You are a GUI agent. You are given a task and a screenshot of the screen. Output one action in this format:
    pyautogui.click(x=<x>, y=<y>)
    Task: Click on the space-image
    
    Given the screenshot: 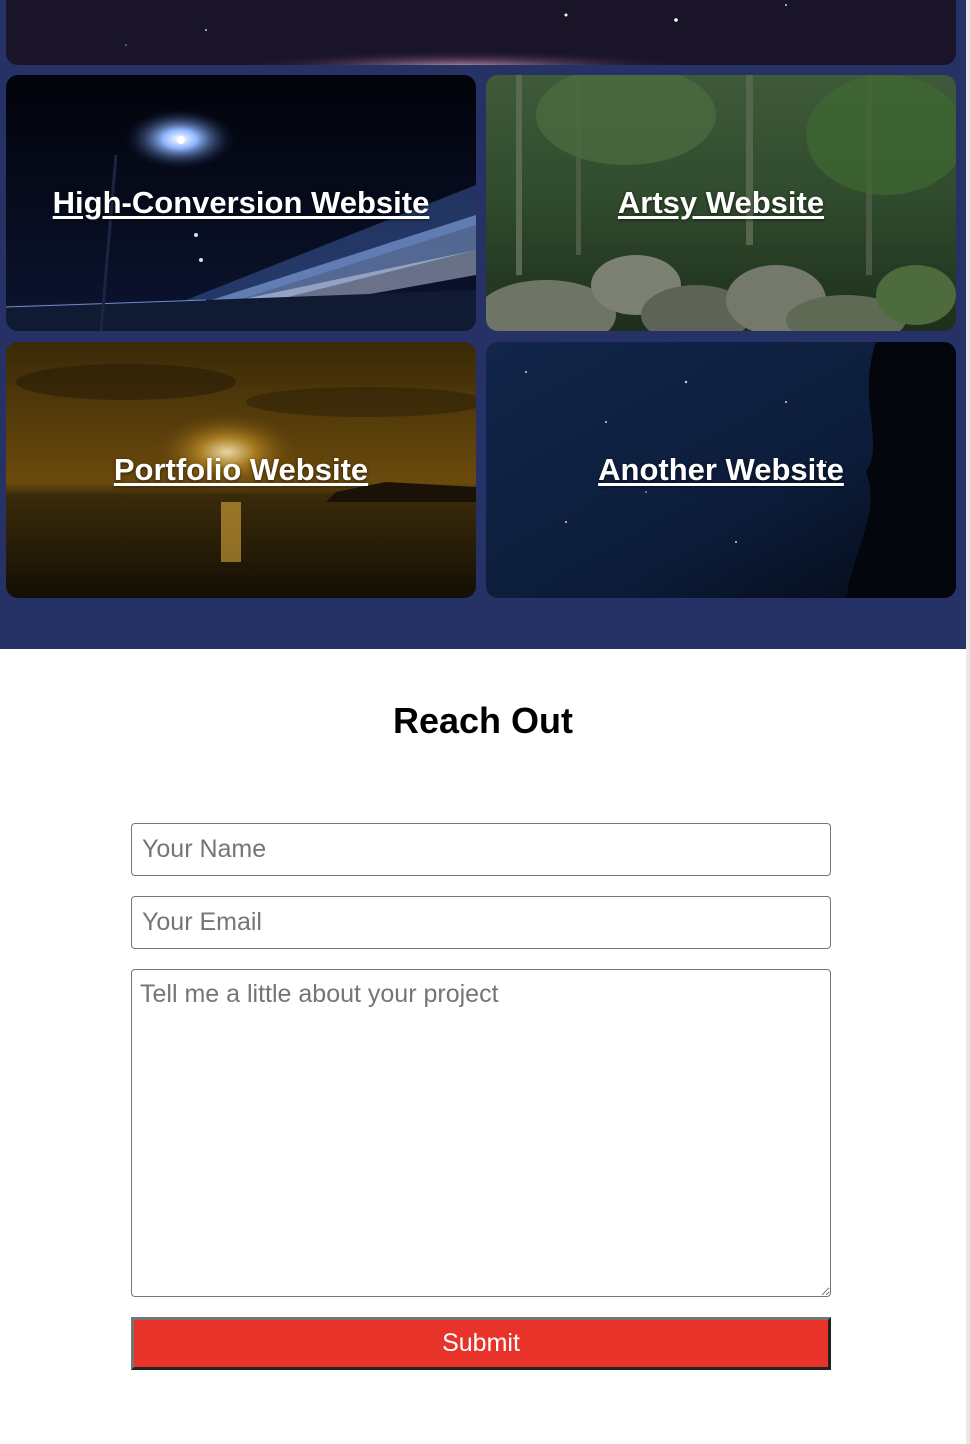 What is the action you would take?
    pyautogui.click(x=481, y=32)
    